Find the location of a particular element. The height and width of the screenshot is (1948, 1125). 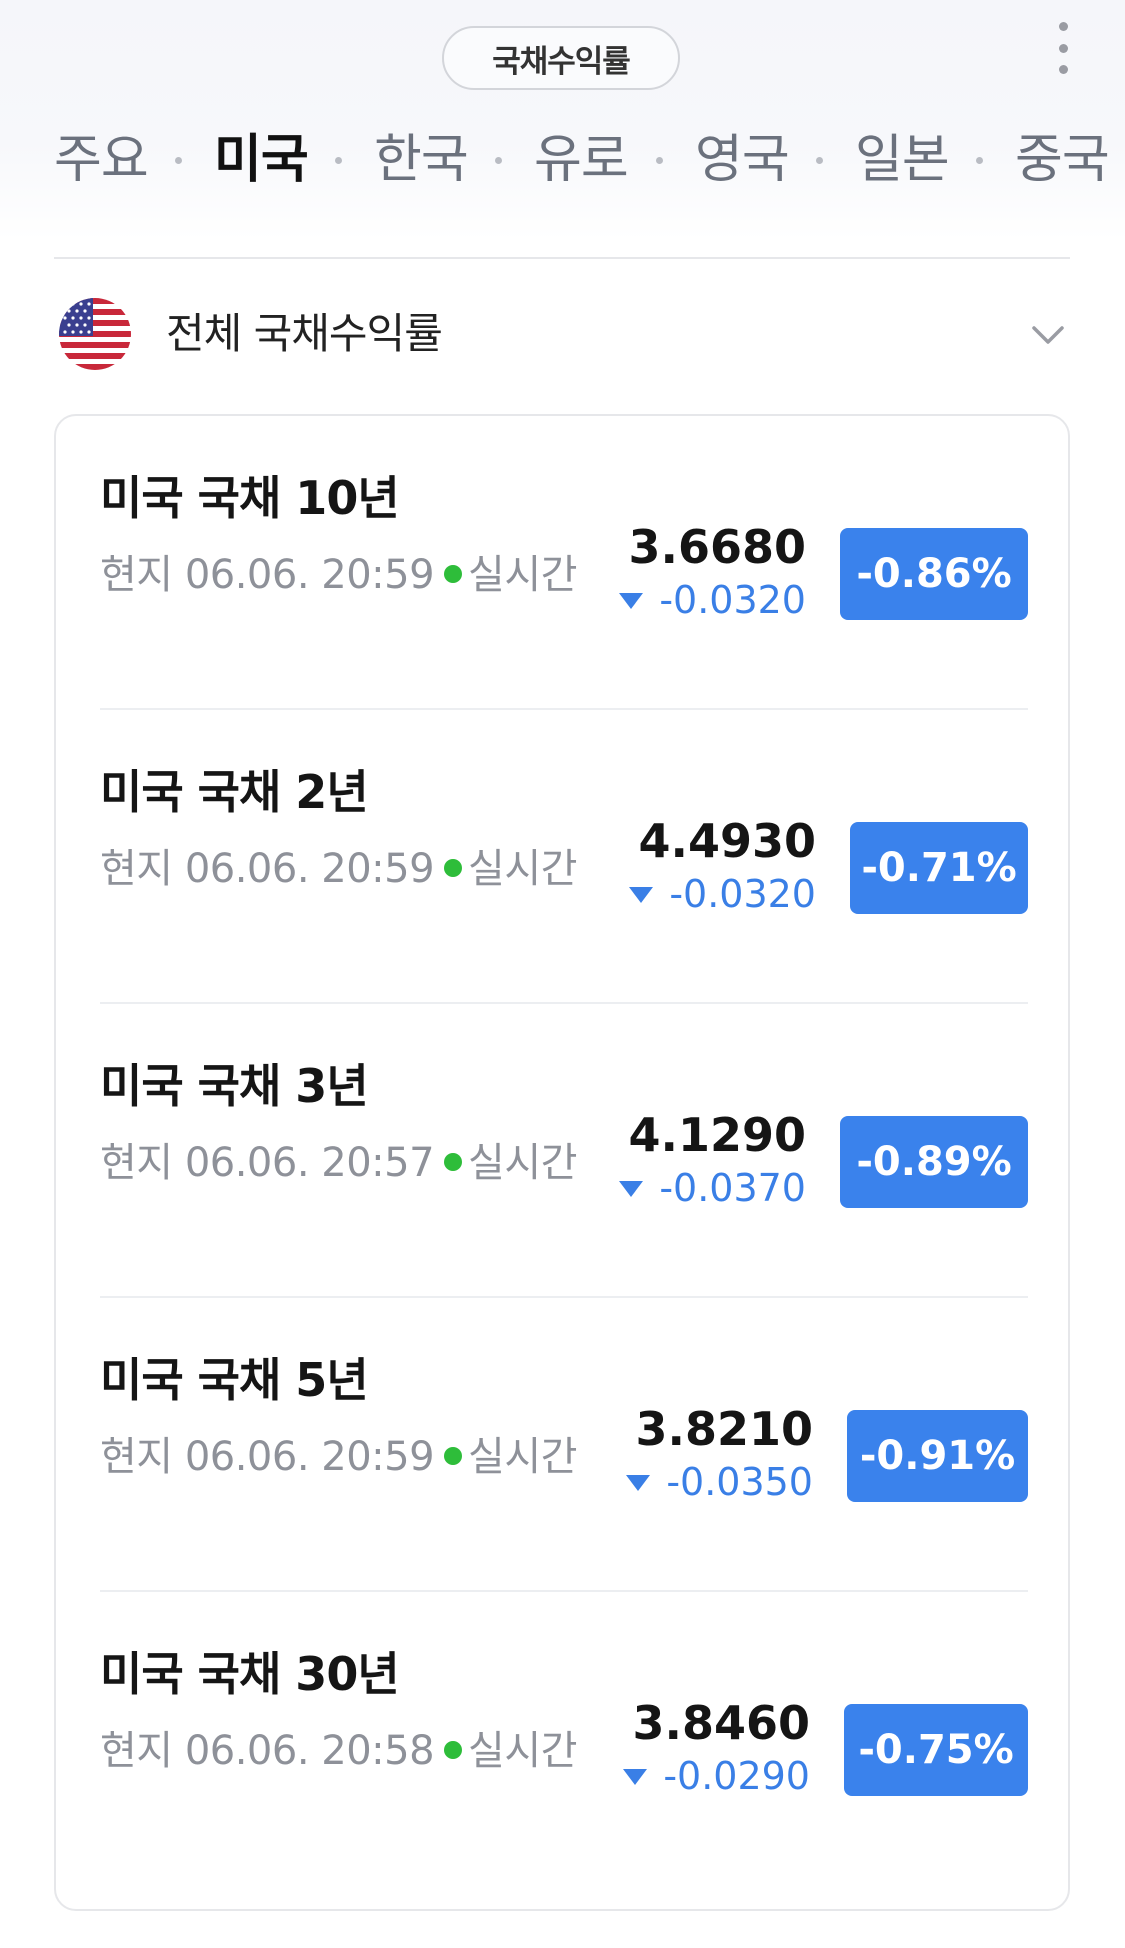

timestamp-text: 현지 06.06. 20:57 is located at coordinates (267, 1163).